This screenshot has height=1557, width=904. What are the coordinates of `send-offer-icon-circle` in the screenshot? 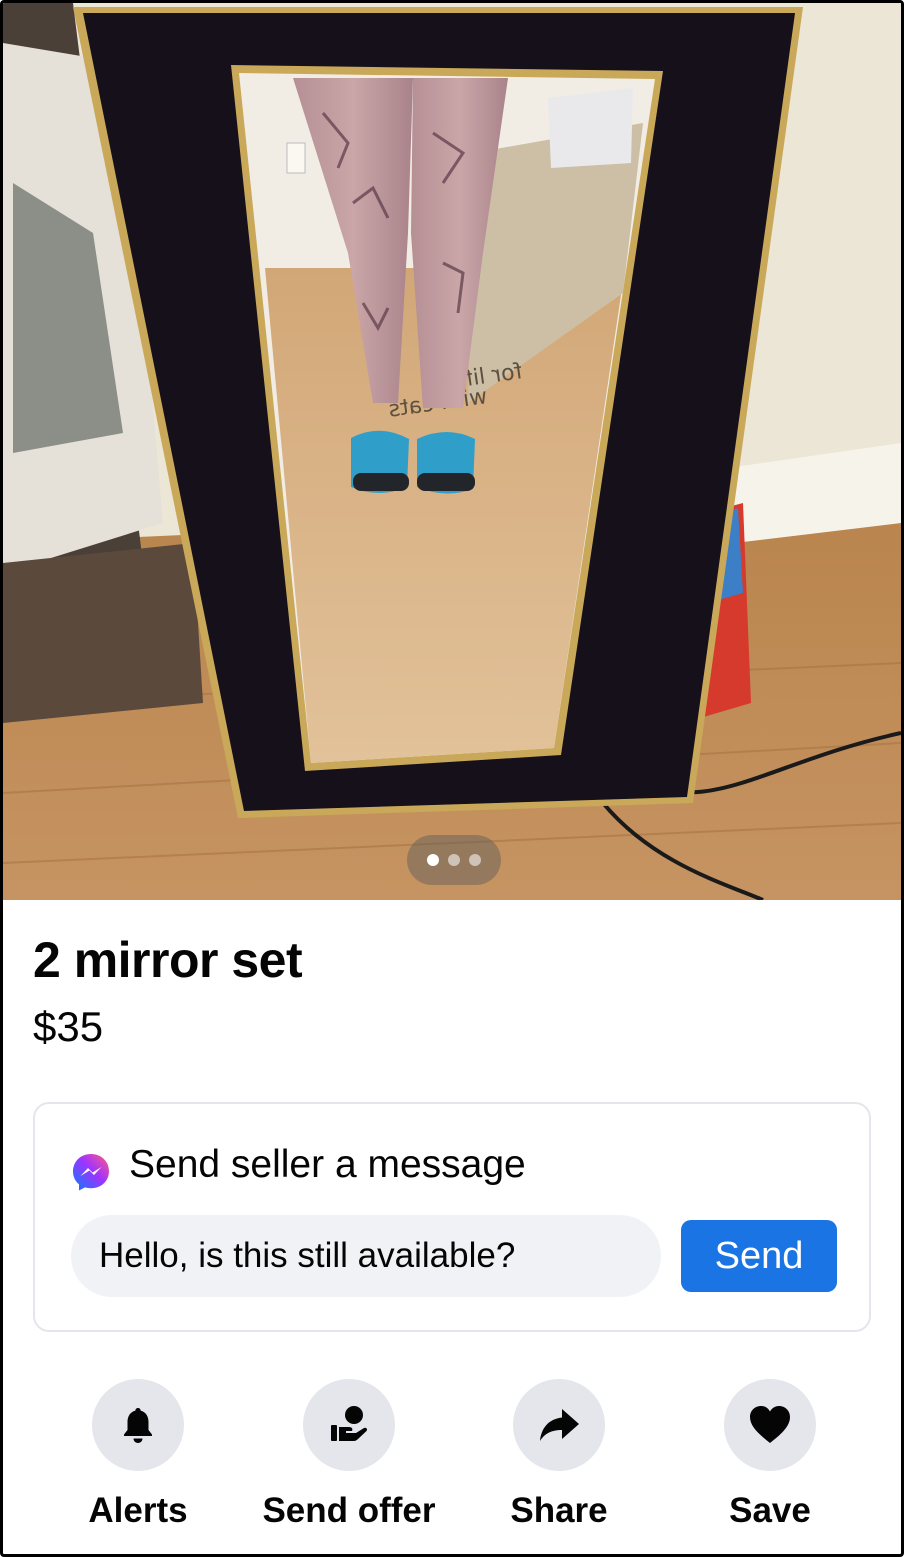 It's located at (349, 1425).